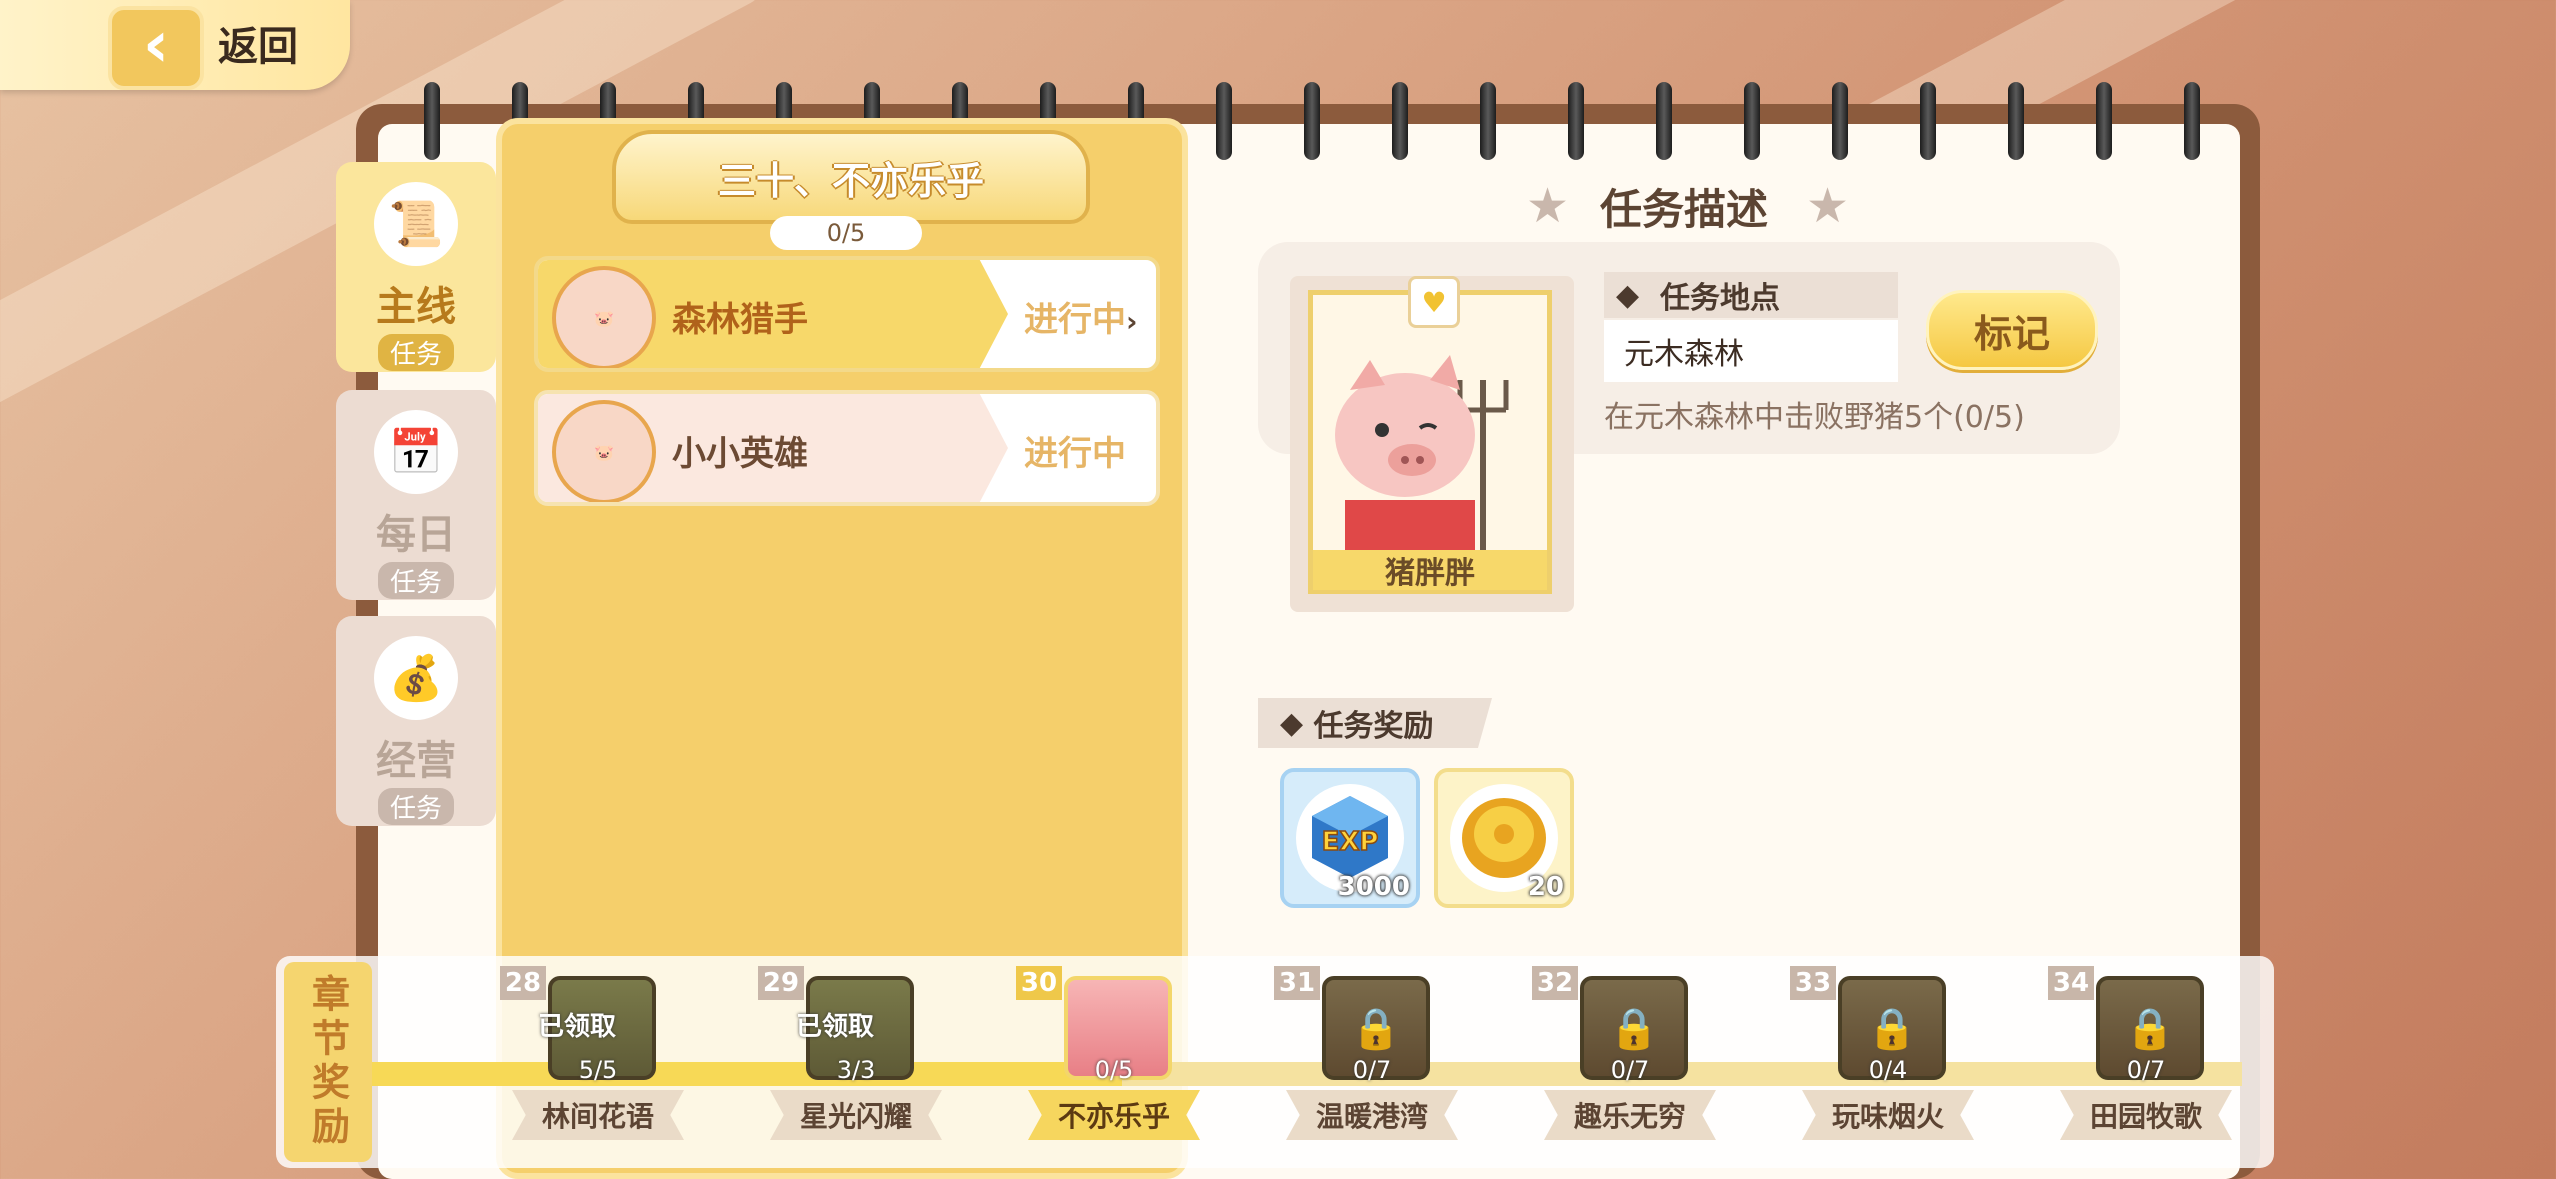  Describe the element at coordinates (416, 535) in the screenshot. I see `tab-title: 每日` at that location.